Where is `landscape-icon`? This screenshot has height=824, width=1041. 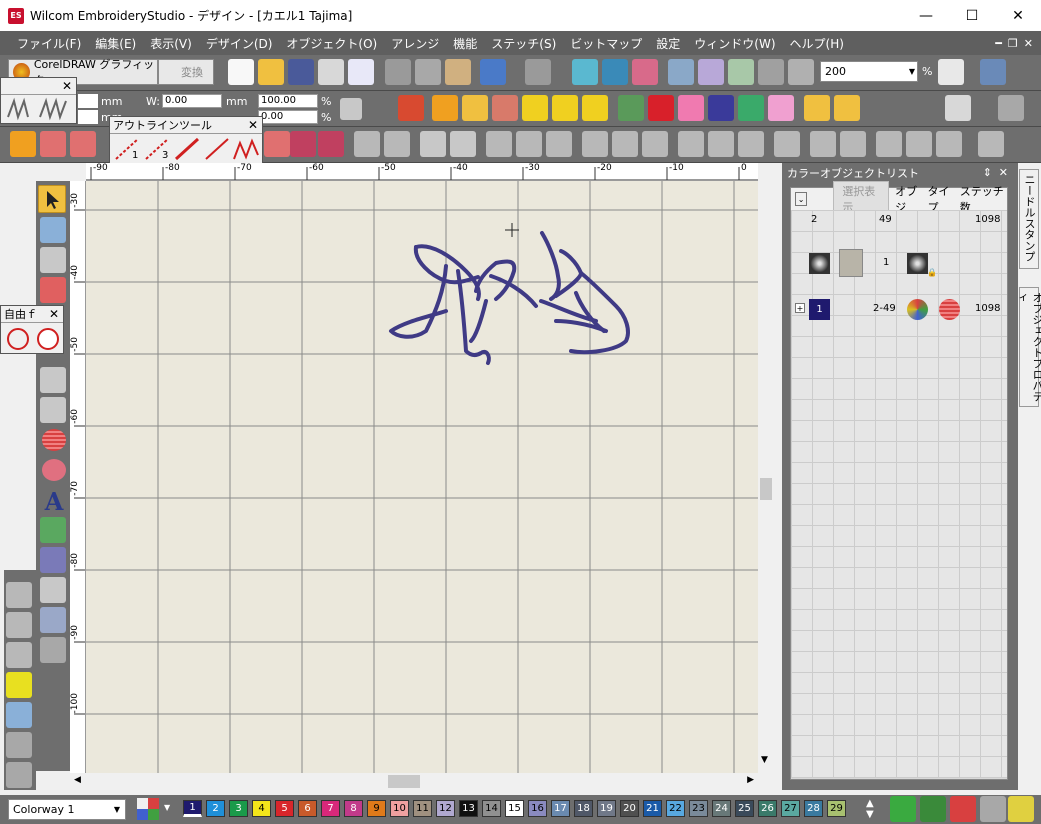 landscape-icon is located at coordinates (631, 108).